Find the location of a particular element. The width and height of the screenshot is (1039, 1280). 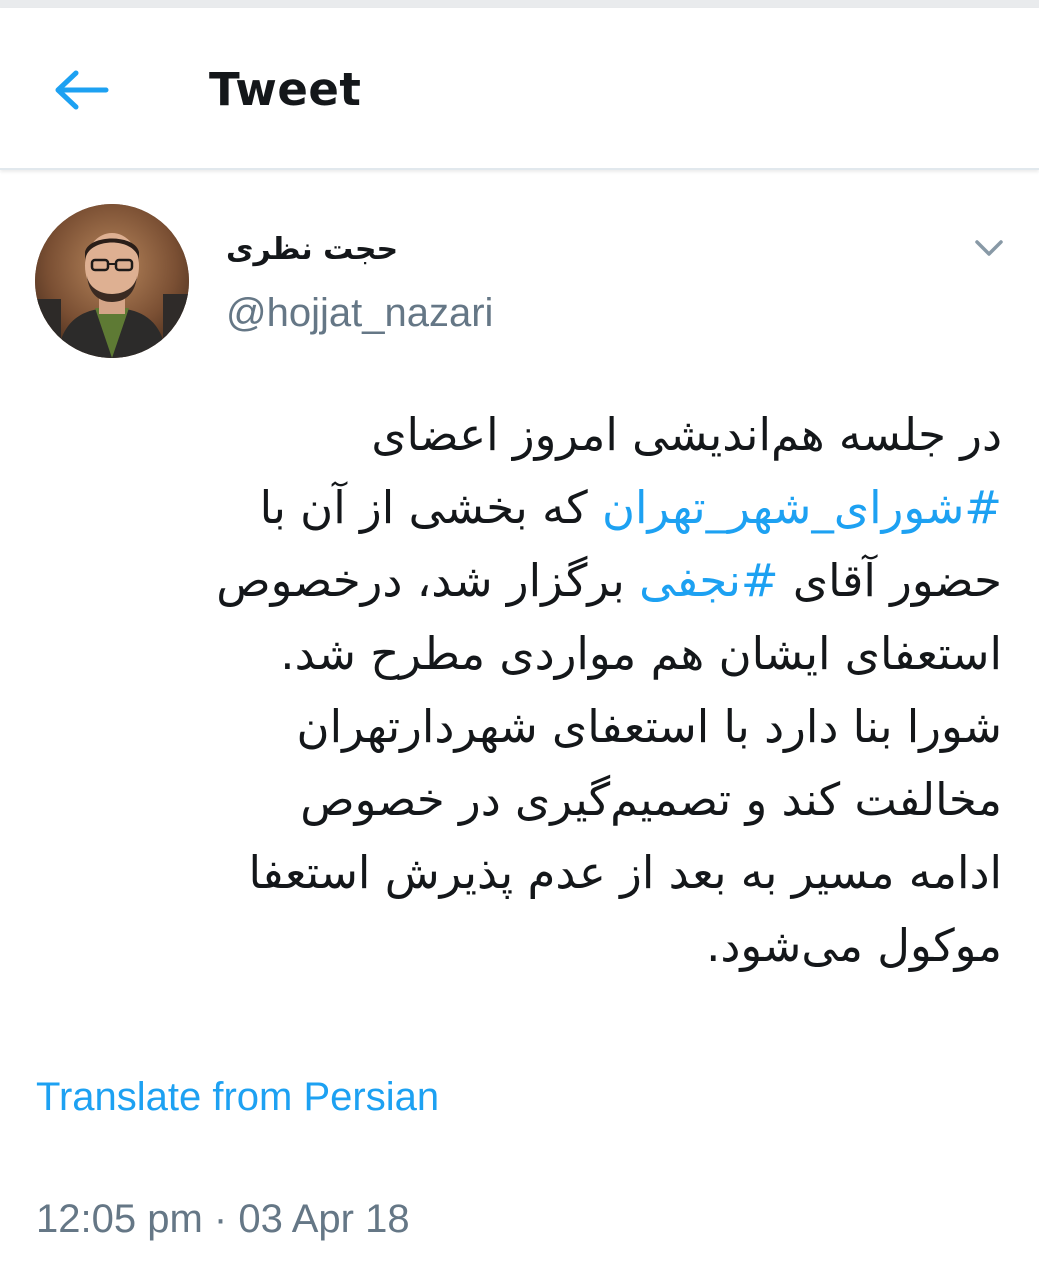

tweet-line: حضور آقای #نجفی برگزار شد، درخصوص is located at coordinates (516, 580).